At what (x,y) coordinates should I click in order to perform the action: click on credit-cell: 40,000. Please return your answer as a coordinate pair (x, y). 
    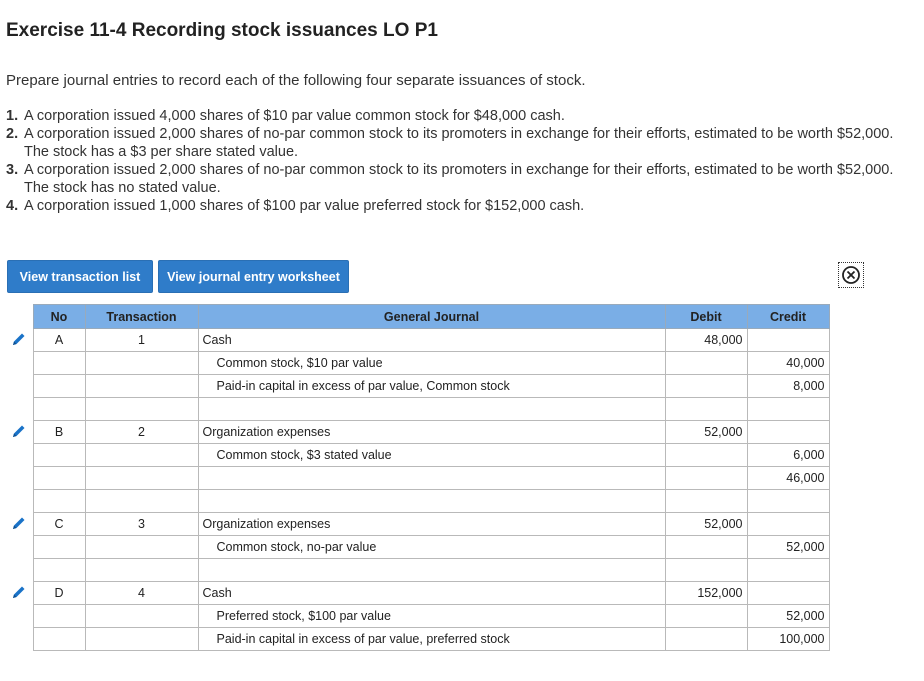
    Looking at the image, I should click on (788, 363).